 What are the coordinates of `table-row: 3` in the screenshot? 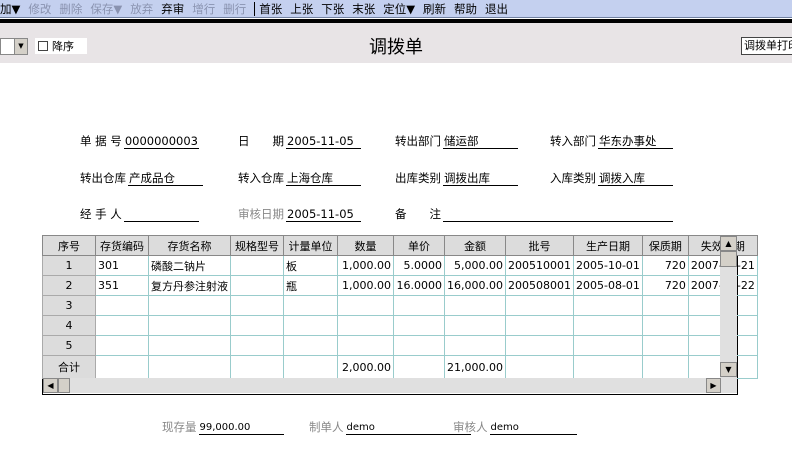 It's located at (400, 305).